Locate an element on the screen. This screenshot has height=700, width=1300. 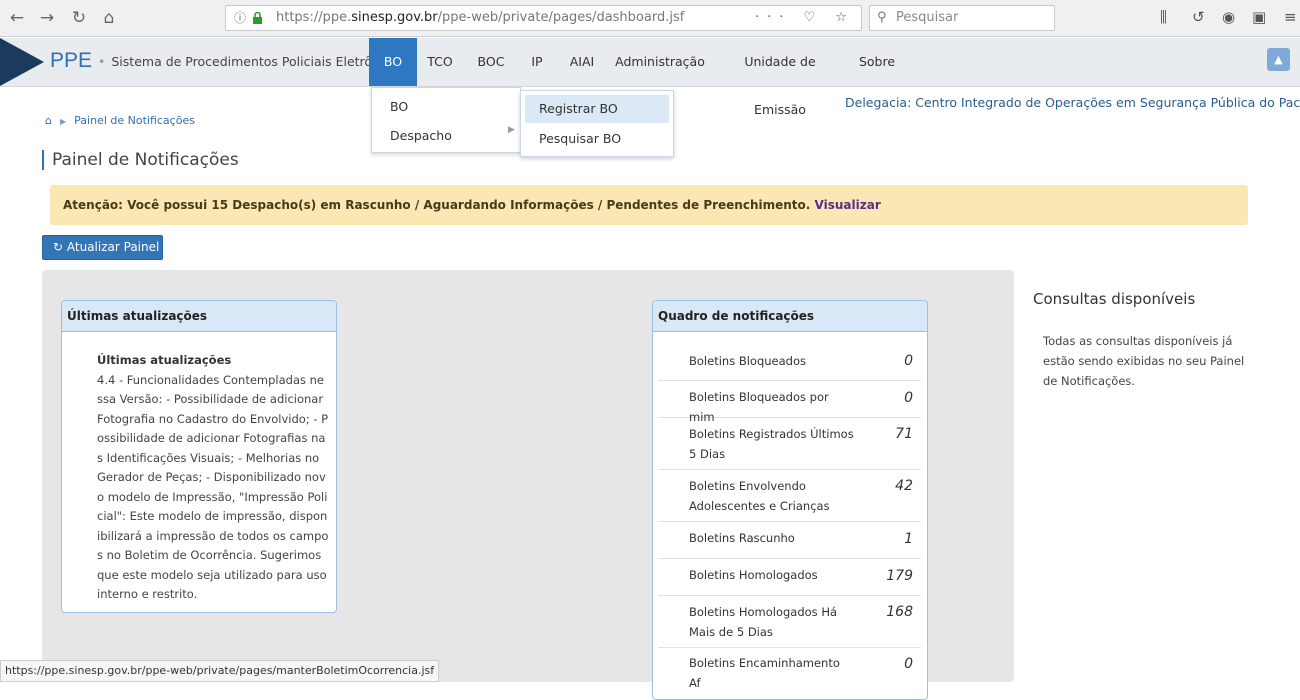
notif-row: Boletins Bloqueados por mim 0 is located at coordinates (789, 402).